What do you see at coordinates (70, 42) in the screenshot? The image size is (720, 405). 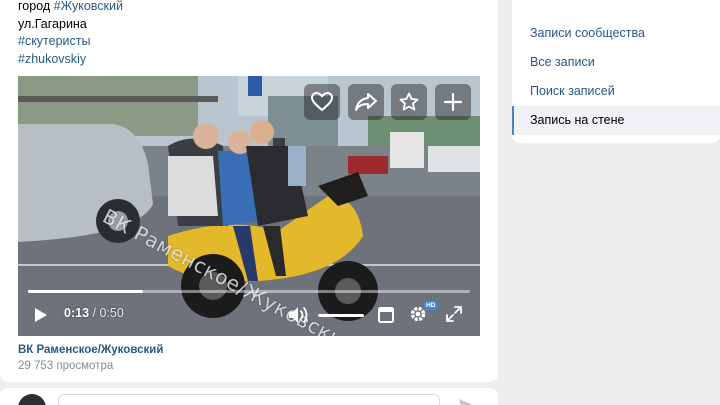 I see `hashtag-scooterists: #скутеристы` at bounding box center [70, 42].